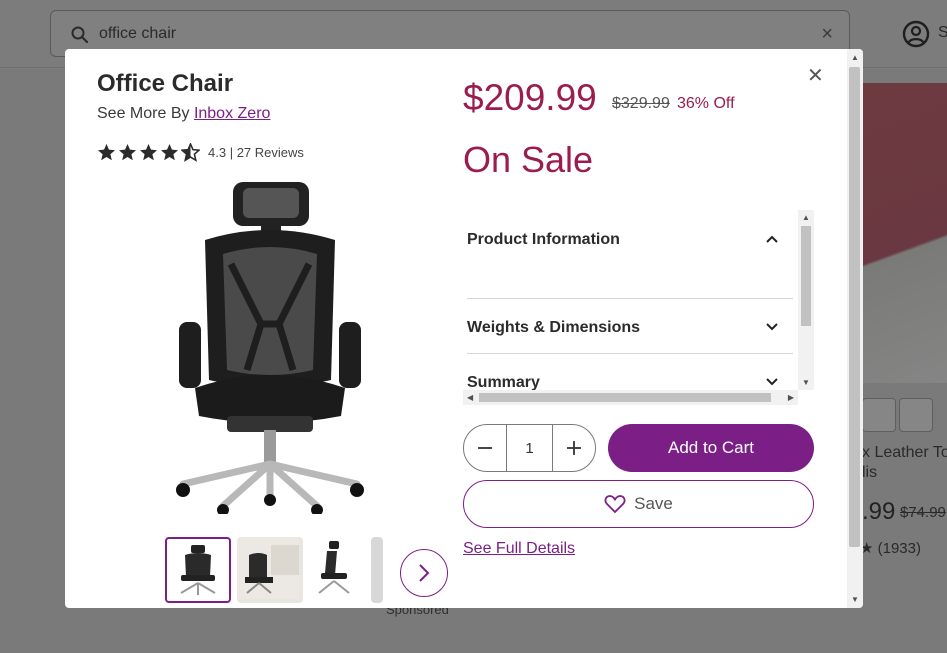 The height and width of the screenshot is (653, 947). I want to click on plus-icon, so click(574, 448).